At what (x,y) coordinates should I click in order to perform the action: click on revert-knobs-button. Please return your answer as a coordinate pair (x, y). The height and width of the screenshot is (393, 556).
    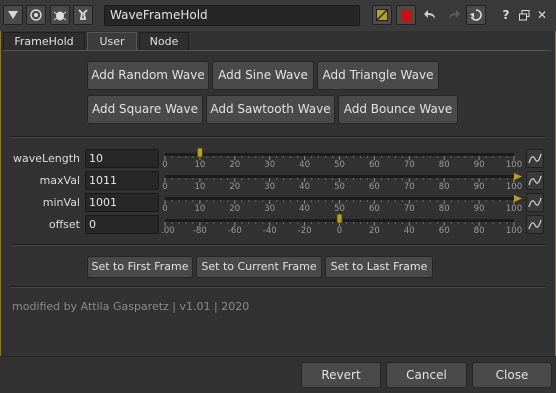
    Looking at the image, I should click on (476, 15).